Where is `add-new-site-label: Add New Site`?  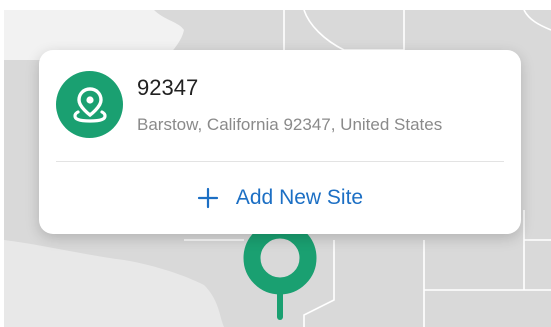
add-new-site-label: Add New Site is located at coordinates (299, 197).